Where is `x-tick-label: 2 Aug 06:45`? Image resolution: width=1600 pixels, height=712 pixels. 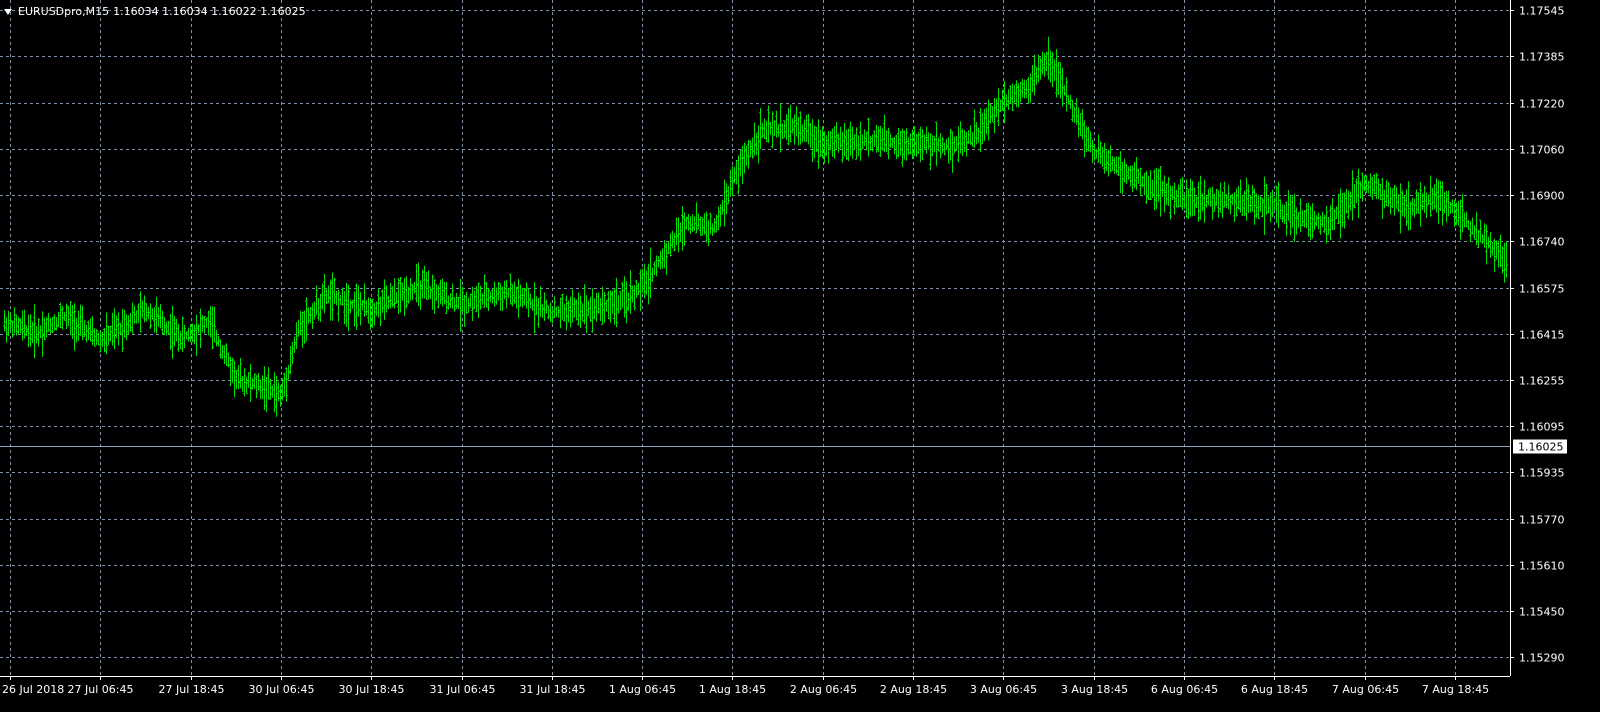
x-tick-label: 2 Aug 06:45 is located at coordinates (823, 689).